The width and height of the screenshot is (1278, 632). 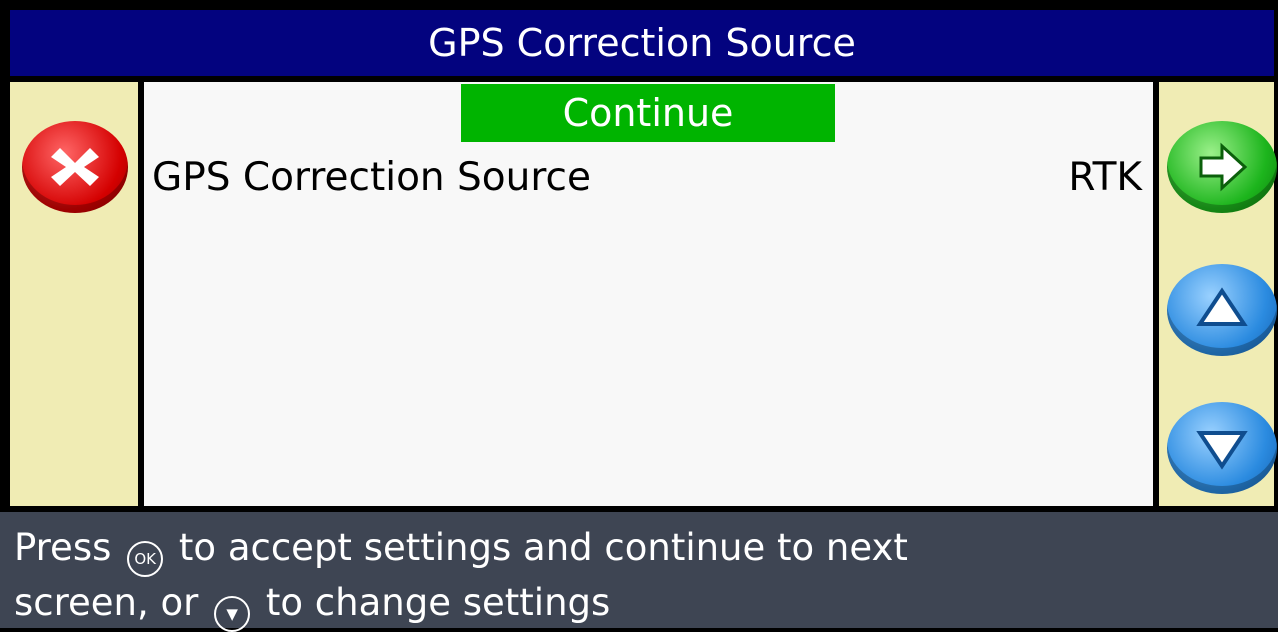 I want to click on cancel-x-icon, so click(x=75, y=167).